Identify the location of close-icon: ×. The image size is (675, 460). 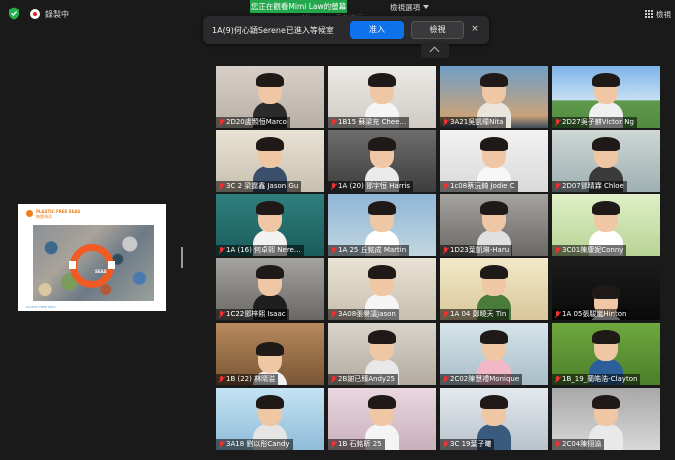
(475, 29).